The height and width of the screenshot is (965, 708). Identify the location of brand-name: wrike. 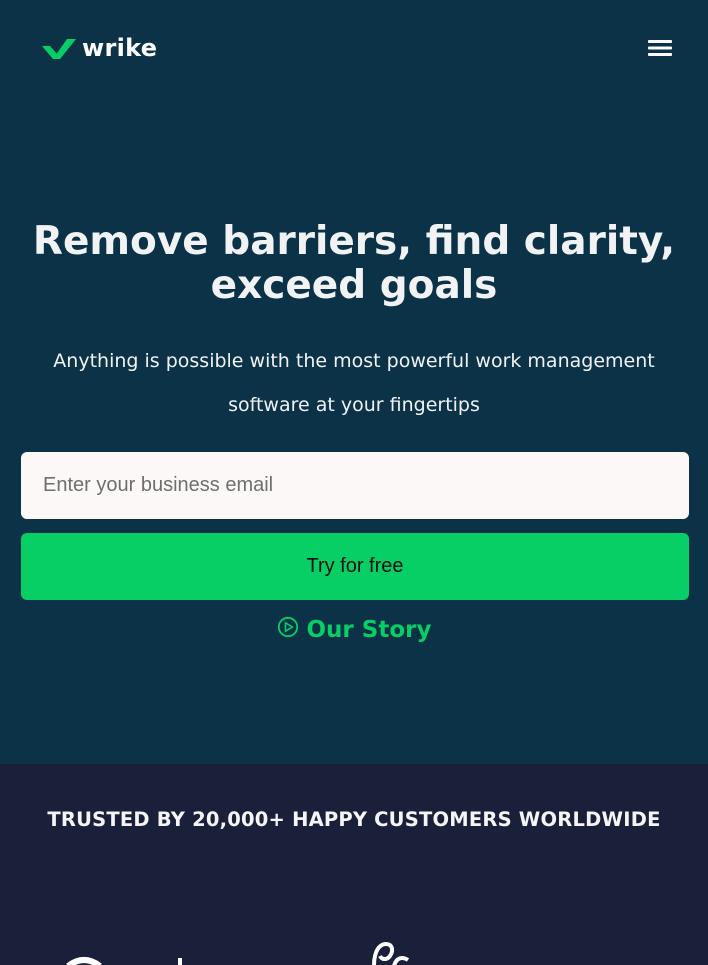
(120, 48).